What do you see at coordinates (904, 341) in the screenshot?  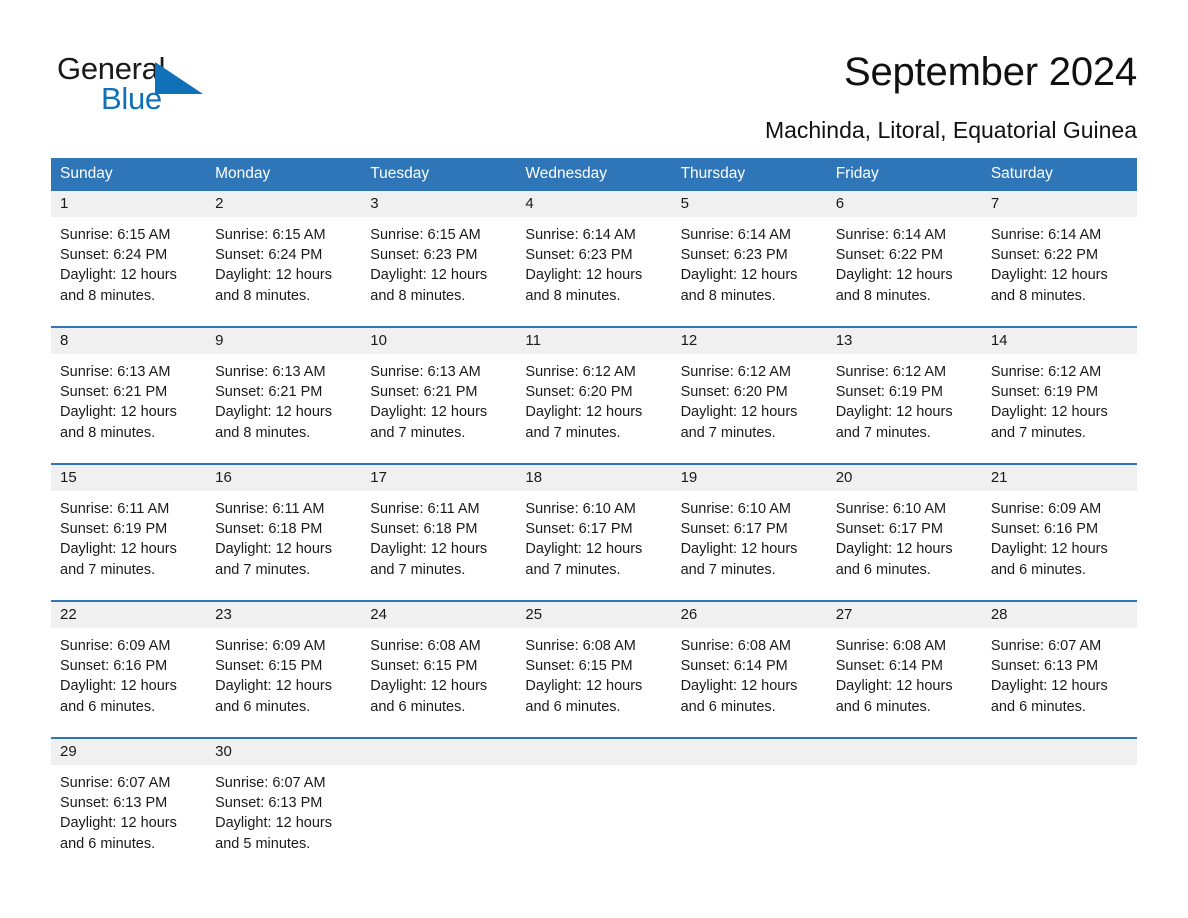 I see `day-number: 13` at bounding box center [904, 341].